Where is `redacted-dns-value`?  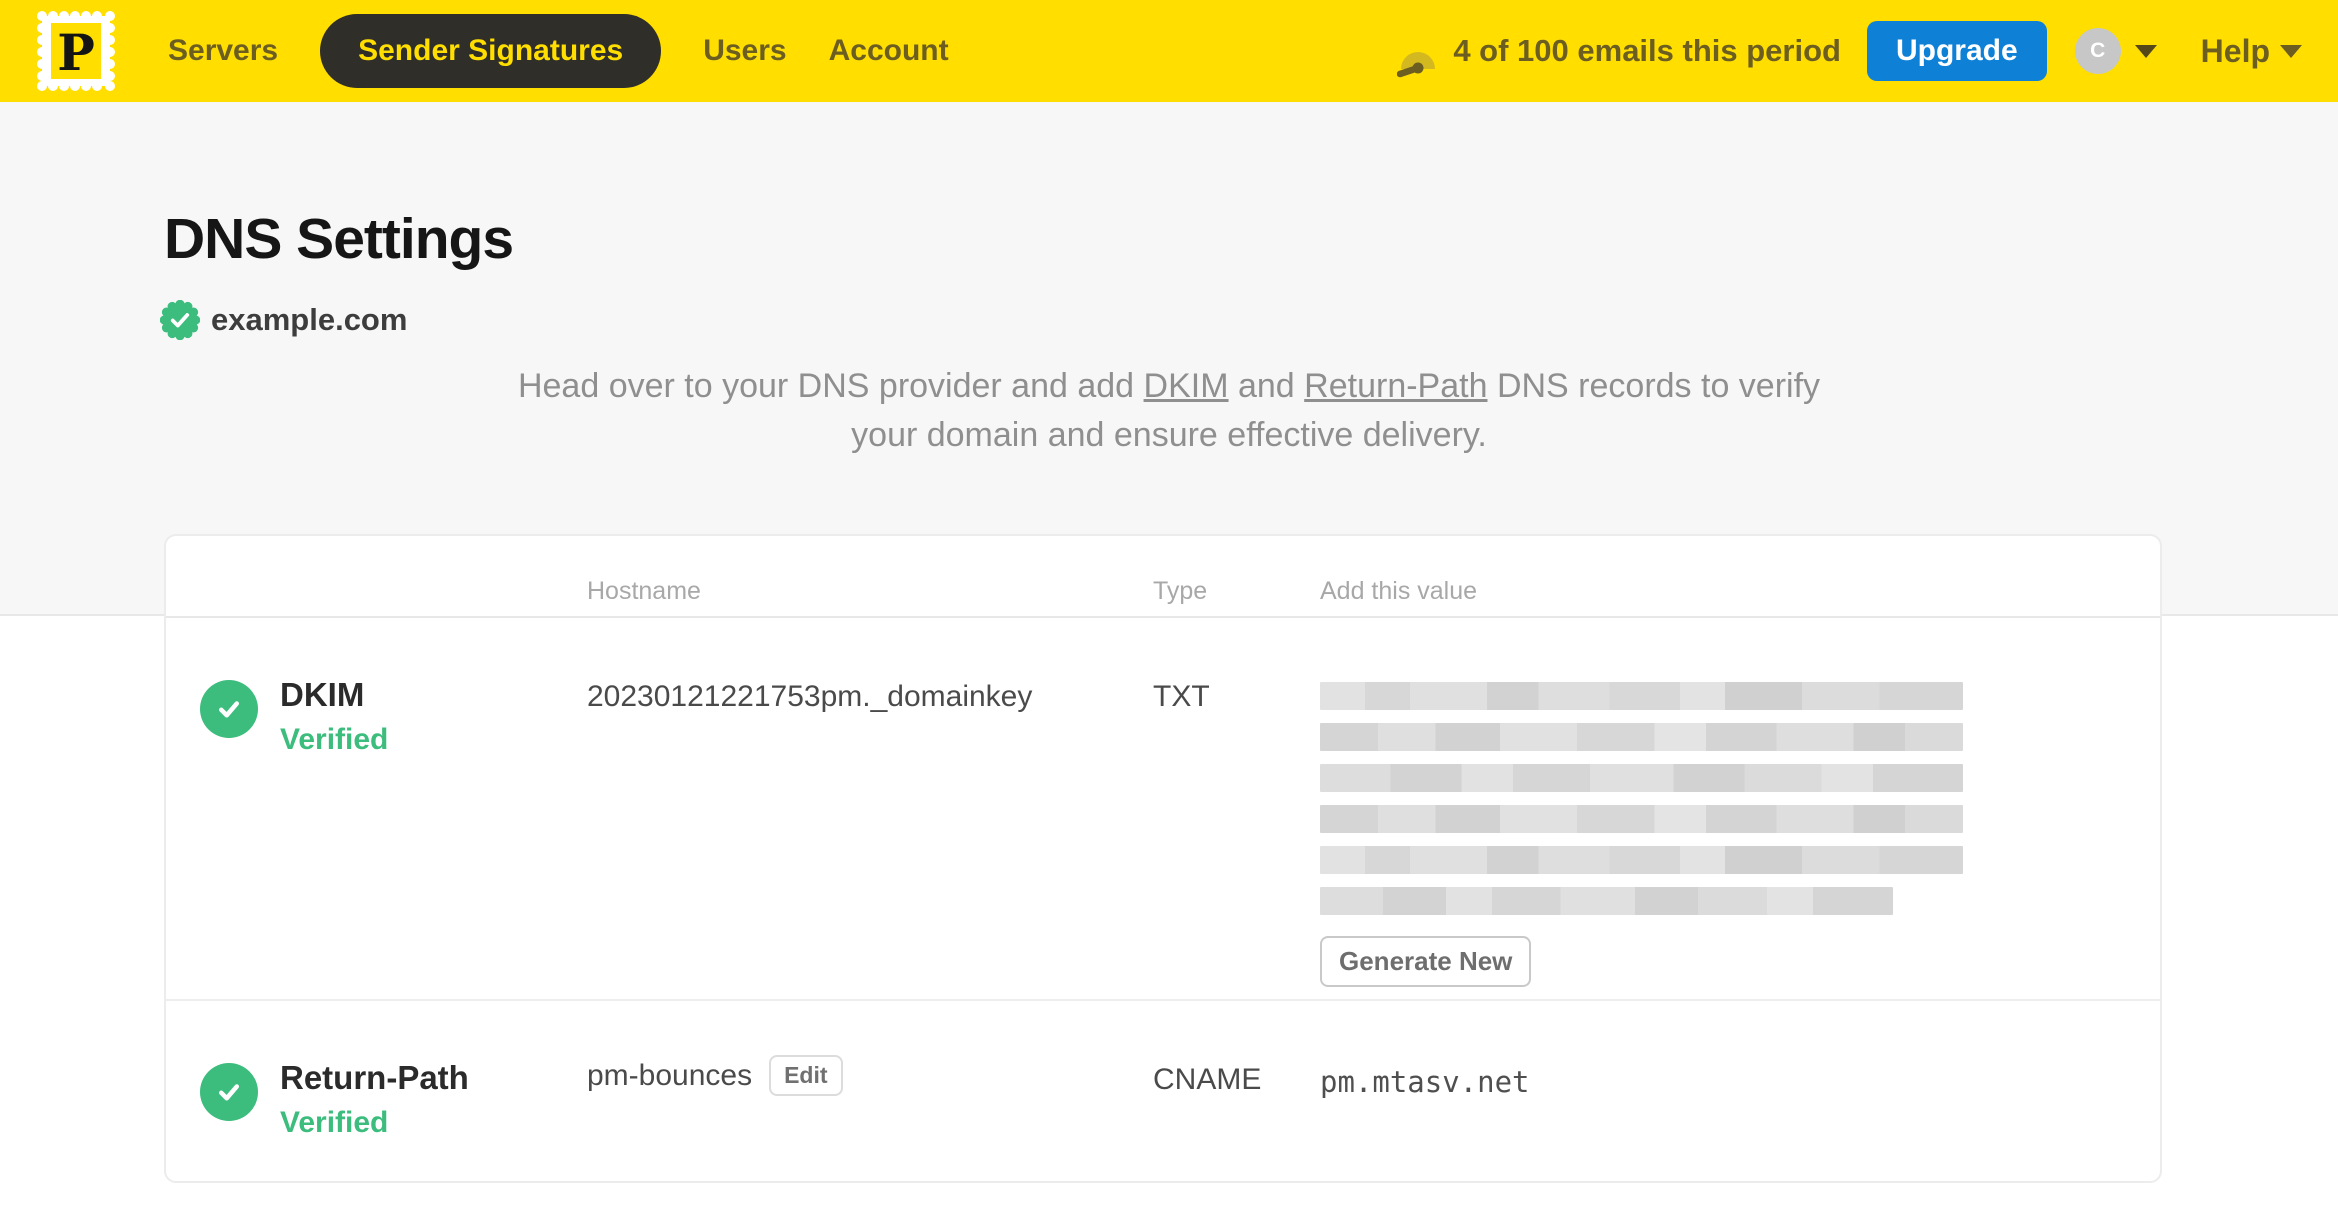
redacted-dns-value is located at coordinates (1641, 798).